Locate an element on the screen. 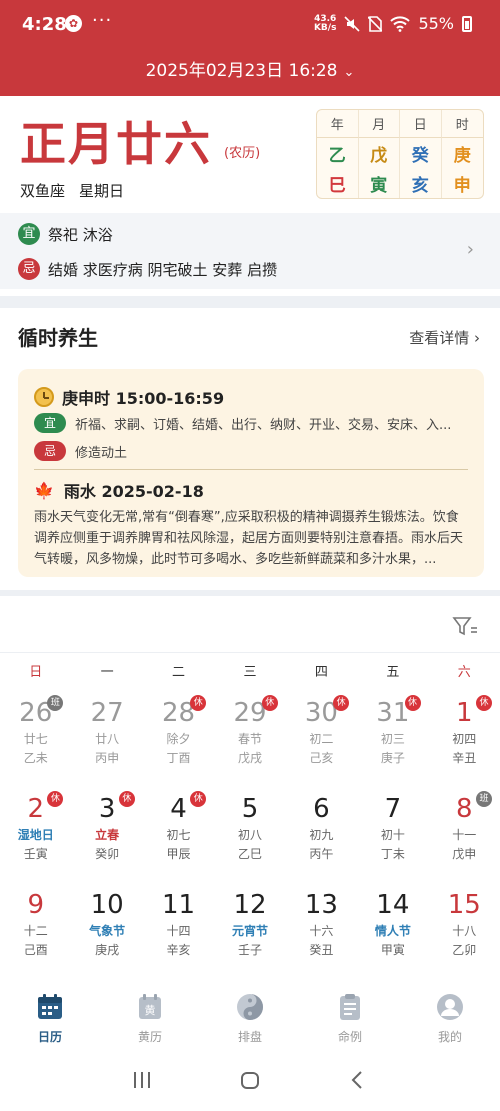 The height and width of the screenshot is (1111, 500). calendar-day: 31 初三 庚子休 is located at coordinates (392, 738).